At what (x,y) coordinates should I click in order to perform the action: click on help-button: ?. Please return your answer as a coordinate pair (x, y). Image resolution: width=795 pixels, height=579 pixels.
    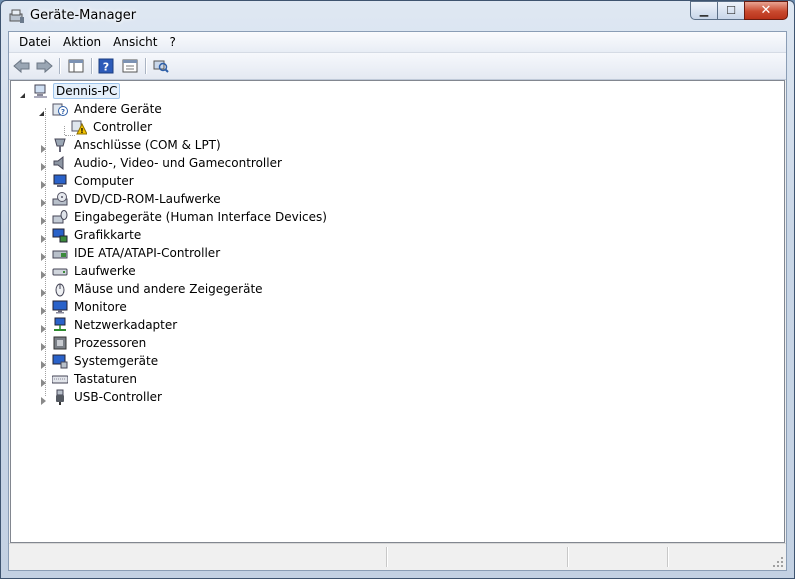
    Looking at the image, I should click on (106, 66).